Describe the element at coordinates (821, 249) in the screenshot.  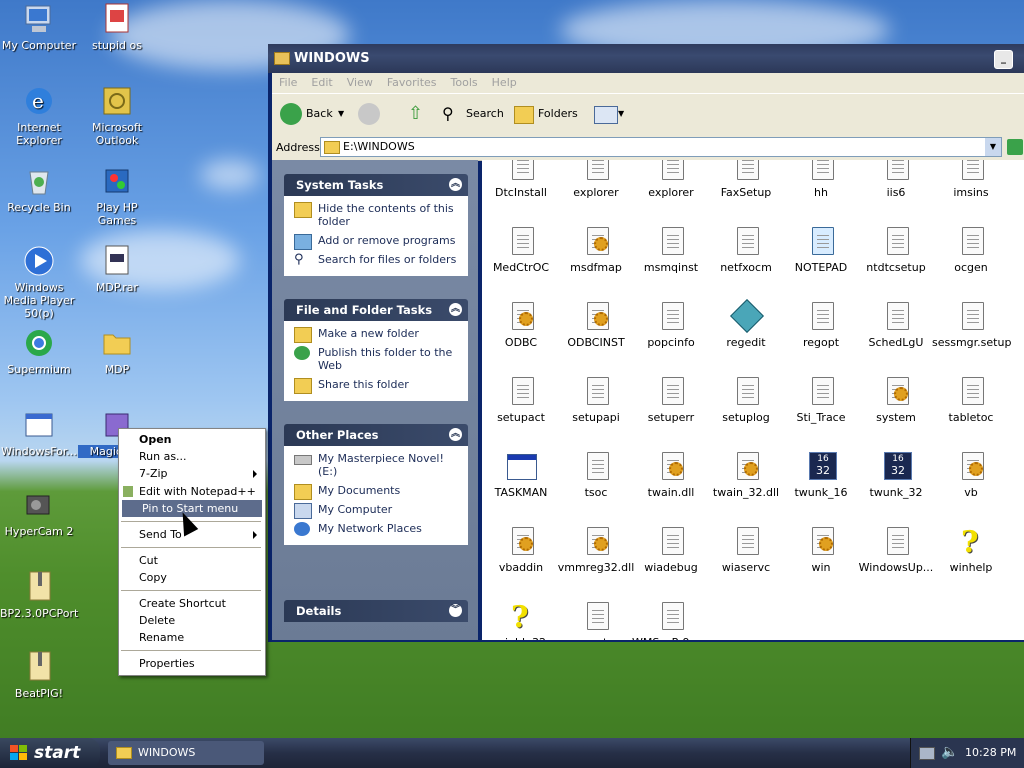
I see `file-item: NOTEPAD` at that location.